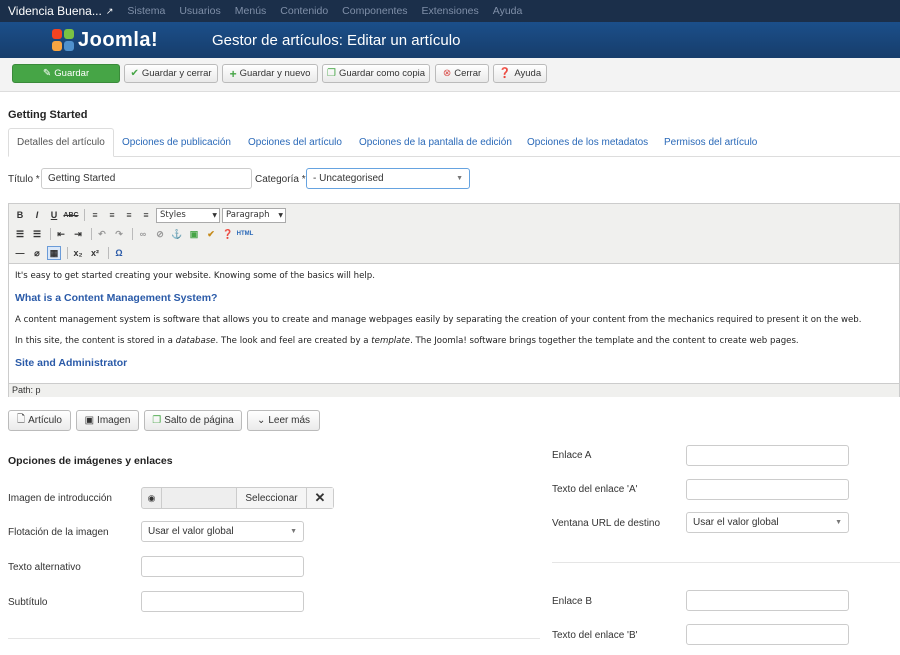 The height and width of the screenshot is (655, 900). Describe the element at coordinates (245, 234) in the screenshot. I see `html-source-icon: HTML` at that location.